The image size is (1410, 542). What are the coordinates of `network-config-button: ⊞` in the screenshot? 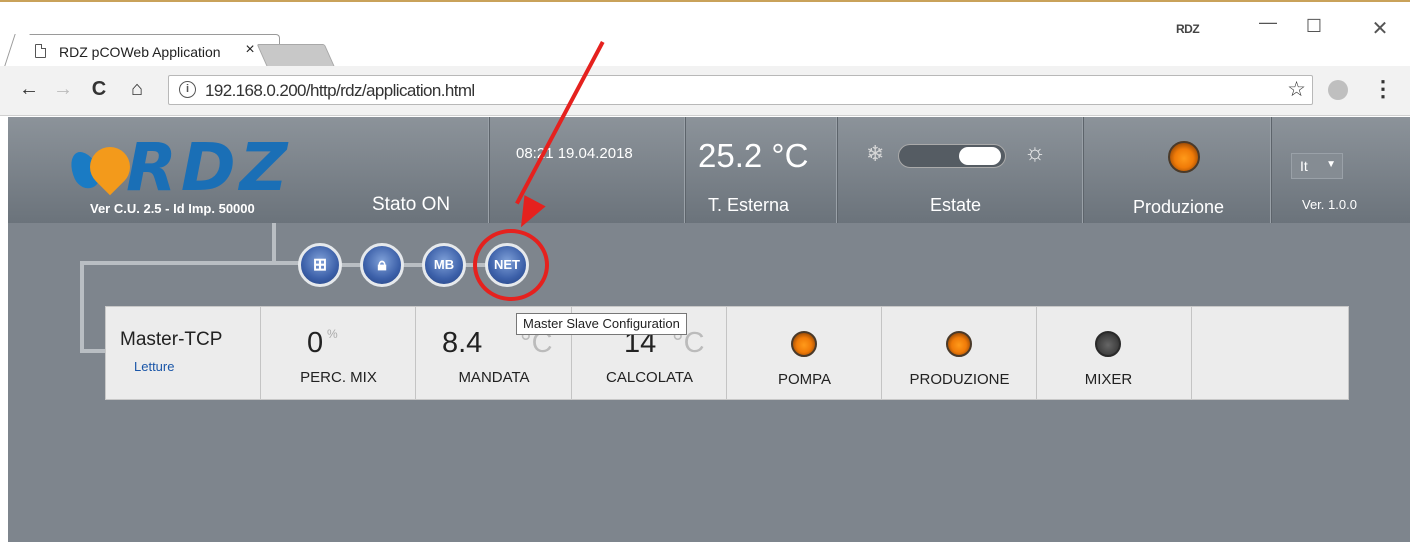 It's located at (320, 265).